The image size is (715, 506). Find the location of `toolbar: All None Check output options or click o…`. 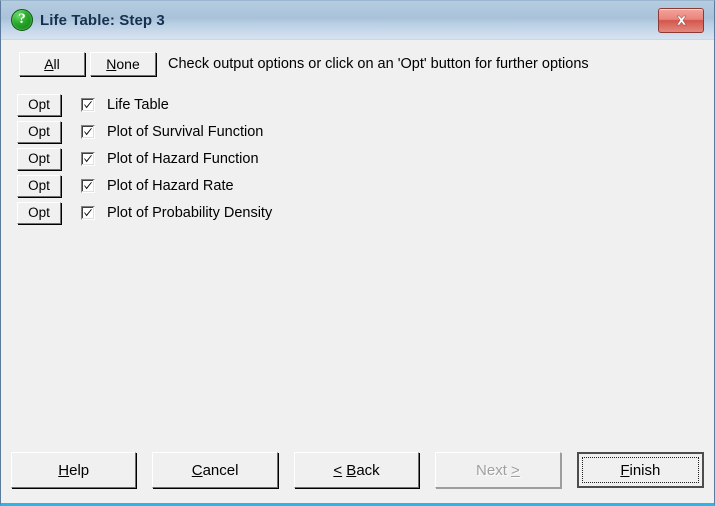

toolbar: All None Check output options or click o… is located at coordinates (304, 64).